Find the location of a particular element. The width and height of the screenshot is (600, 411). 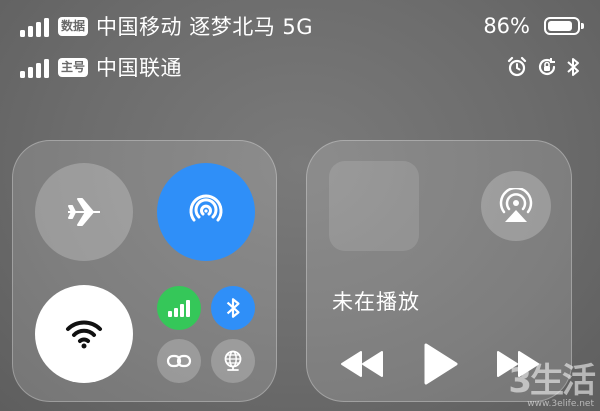

vpn-toggle is located at coordinates (233, 361).